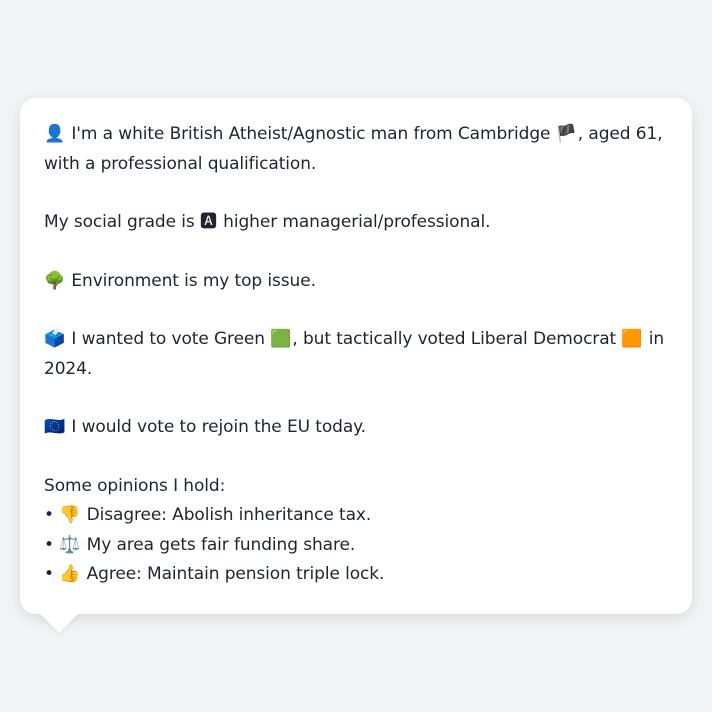 This screenshot has height=712, width=712. What do you see at coordinates (55, 427) in the screenshot?
I see `eu-flag-icon: 🇪🇺` at bounding box center [55, 427].